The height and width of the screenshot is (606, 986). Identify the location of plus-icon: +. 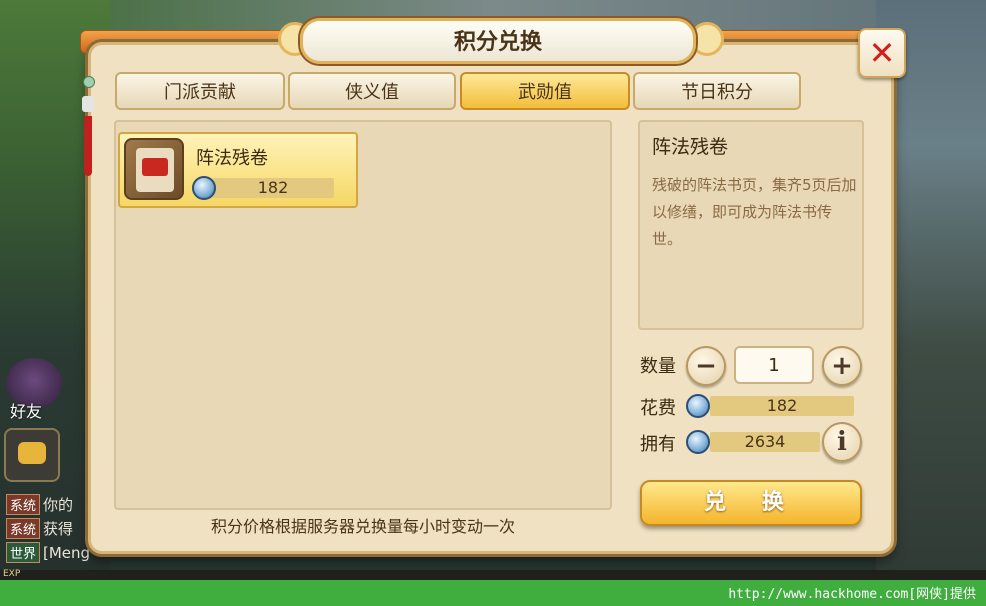
(842, 366).